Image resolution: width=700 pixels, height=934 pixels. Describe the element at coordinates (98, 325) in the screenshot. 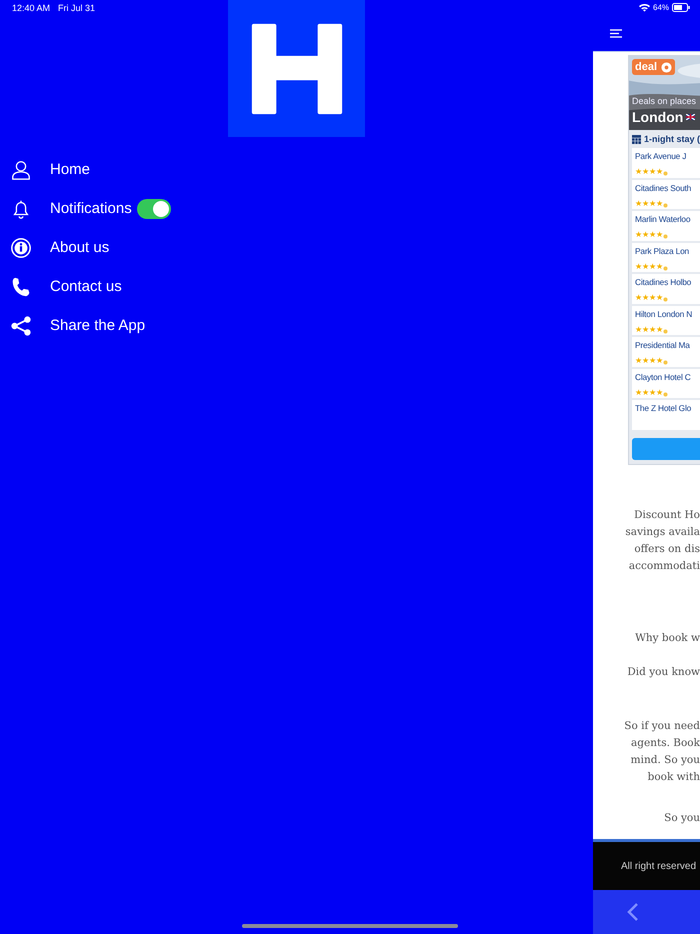

I see `menu-item: Share the App` at that location.